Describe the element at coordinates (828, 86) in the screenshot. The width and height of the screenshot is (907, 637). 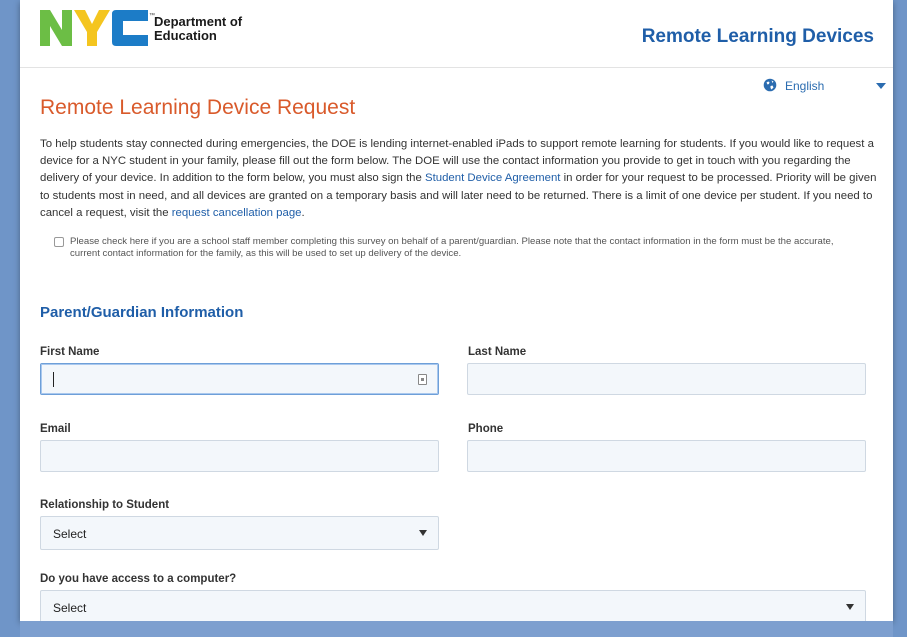
I see `language-selector: English` at that location.